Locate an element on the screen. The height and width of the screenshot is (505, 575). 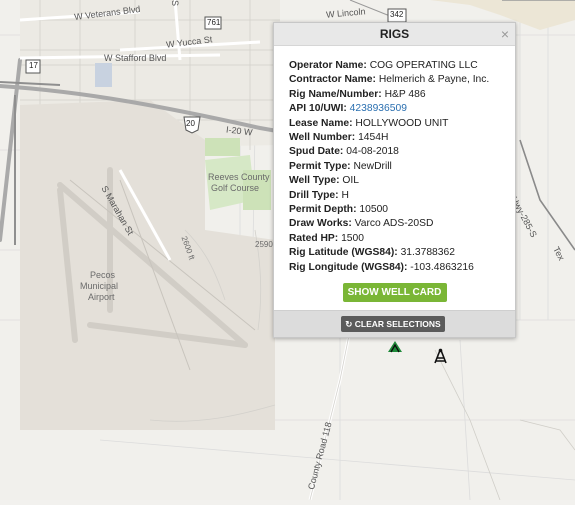
detail-row: Contractor Name: Helmerich & Payne, Inc. is located at coordinates (402, 80).